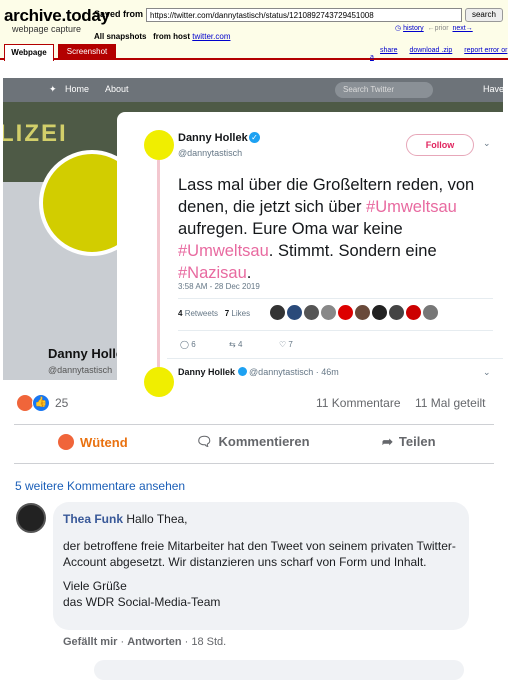 Image resolution: width=508 pixels, height=680 pixels. What do you see at coordinates (90, 642) in the screenshot?
I see `like-comment-link: Gefällt mir` at bounding box center [90, 642].